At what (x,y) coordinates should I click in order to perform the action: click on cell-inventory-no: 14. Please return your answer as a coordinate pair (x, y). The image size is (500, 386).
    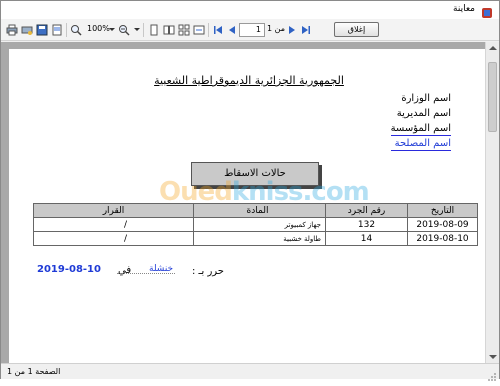
    Looking at the image, I should click on (366, 238).